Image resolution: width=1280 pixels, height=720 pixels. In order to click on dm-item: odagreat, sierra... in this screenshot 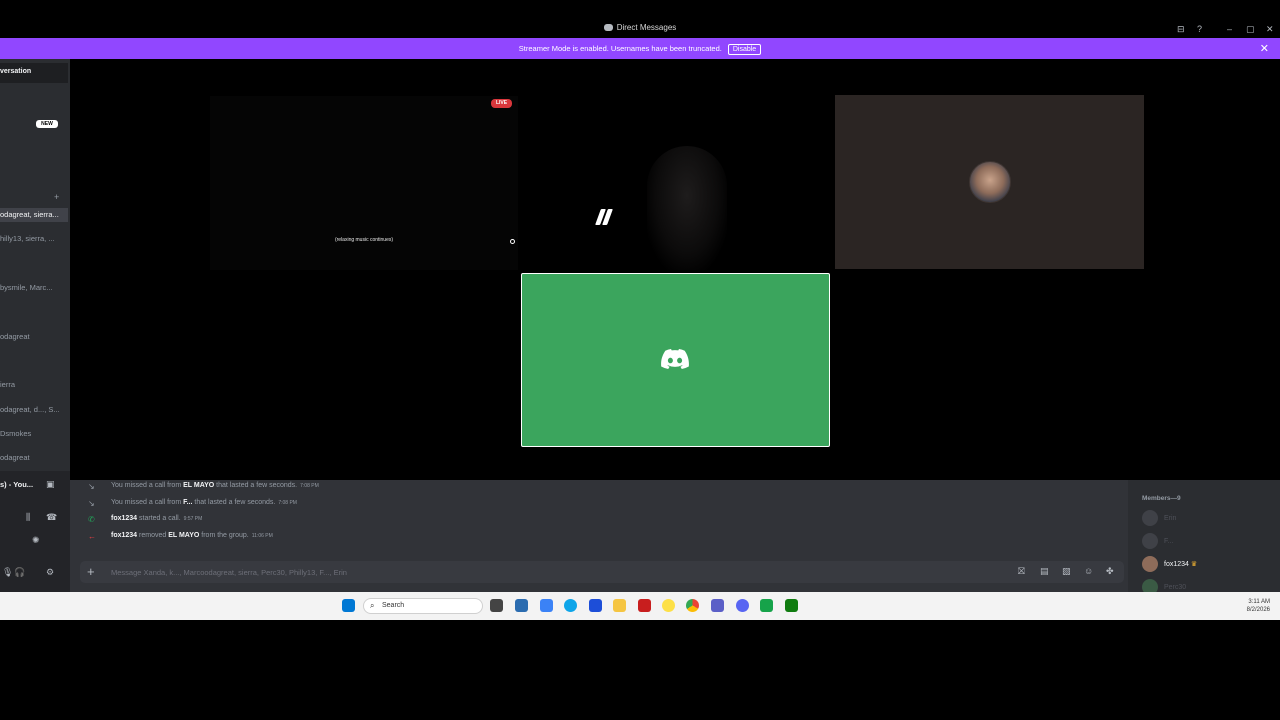, I will do `click(34, 215)`.